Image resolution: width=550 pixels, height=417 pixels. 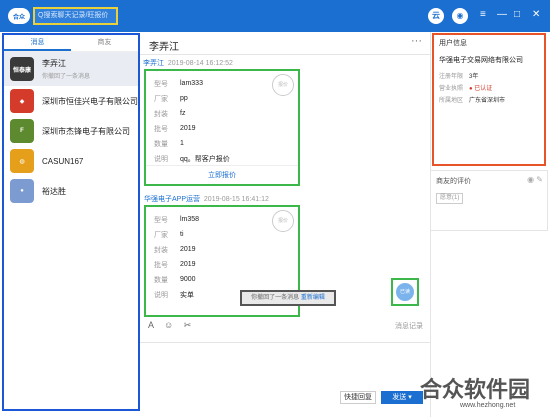 I want to click on avatar: ◍, so click(x=22, y=161).